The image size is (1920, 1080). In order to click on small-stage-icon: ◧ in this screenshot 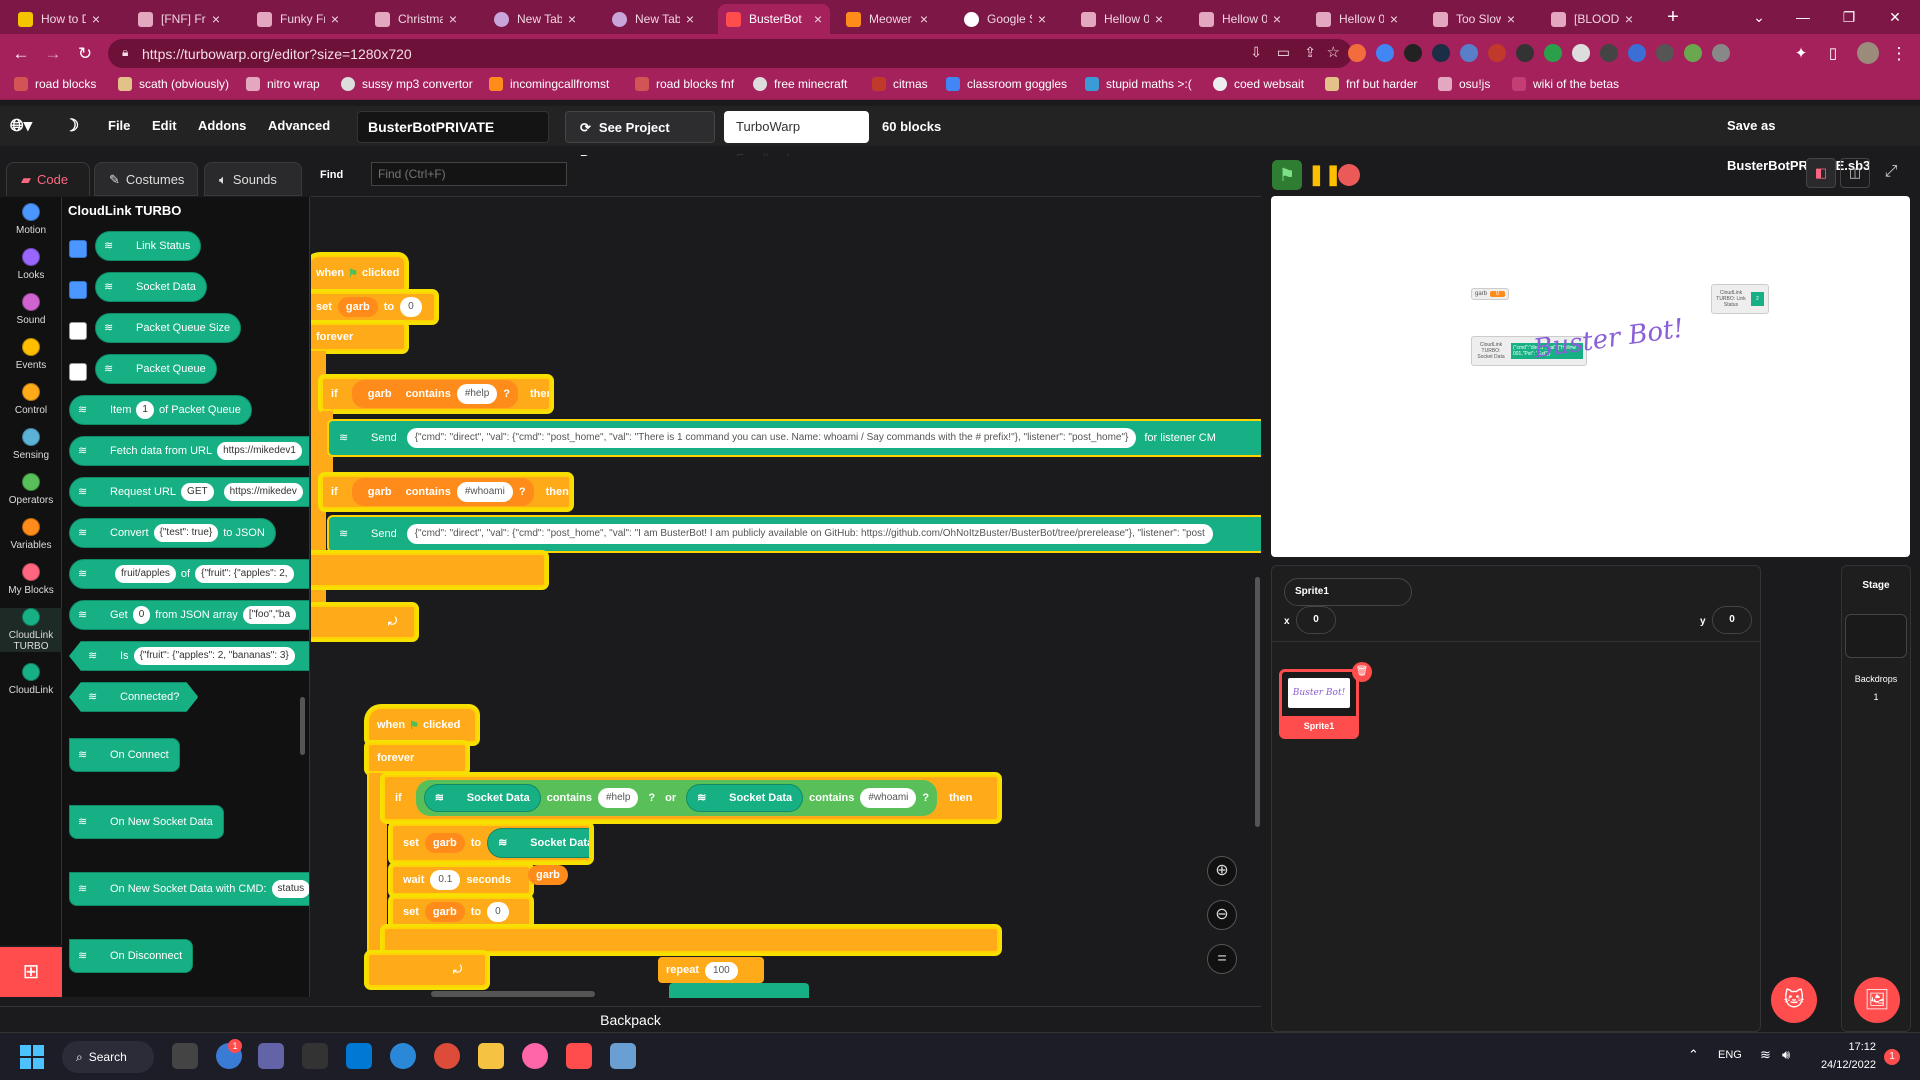, I will do `click(1821, 173)`.